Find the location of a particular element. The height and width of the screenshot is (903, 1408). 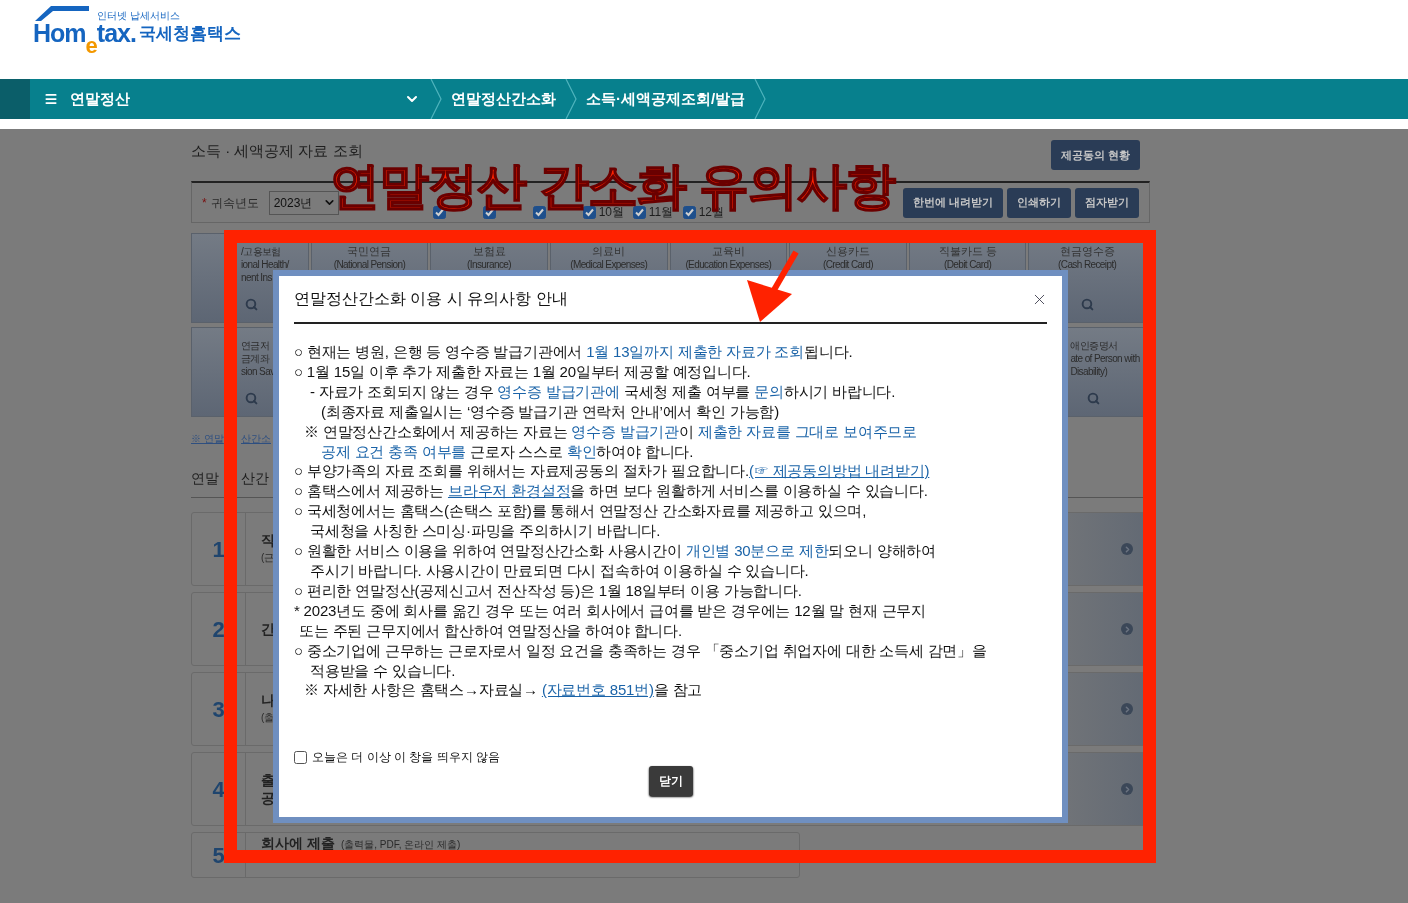

breadcrumb-link: 소득·세액공제조회/발급 is located at coordinates (666, 99).